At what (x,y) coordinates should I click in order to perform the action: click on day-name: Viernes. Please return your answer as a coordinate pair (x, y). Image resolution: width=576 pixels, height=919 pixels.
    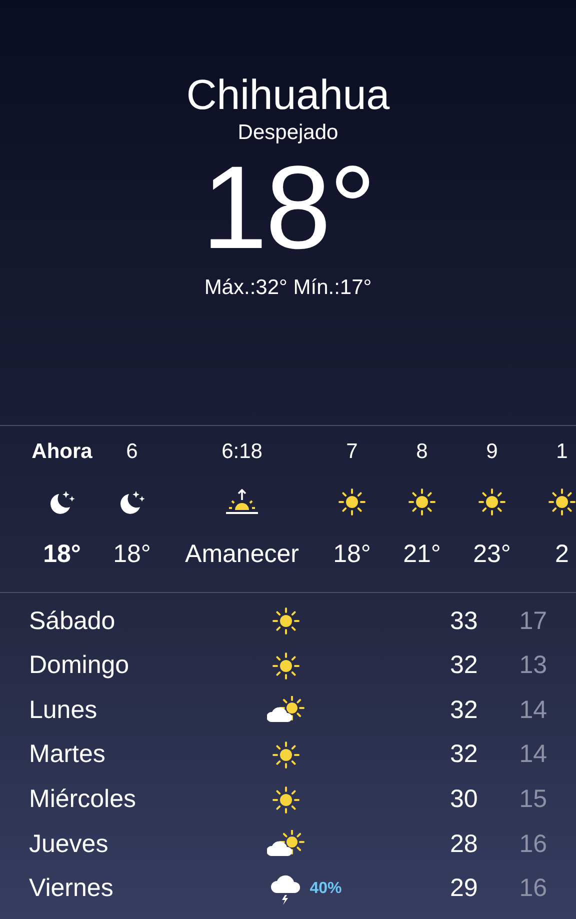
    Looking at the image, I should click on (71, 888).